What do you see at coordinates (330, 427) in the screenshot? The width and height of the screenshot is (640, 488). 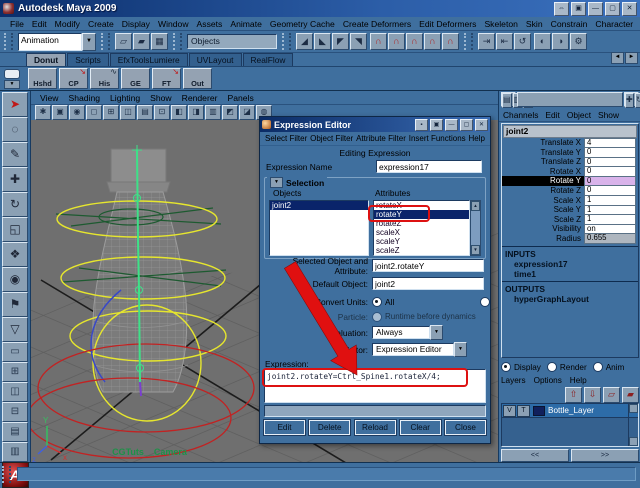 I see `delete-button: Delete` at bounding box center [330, 427].